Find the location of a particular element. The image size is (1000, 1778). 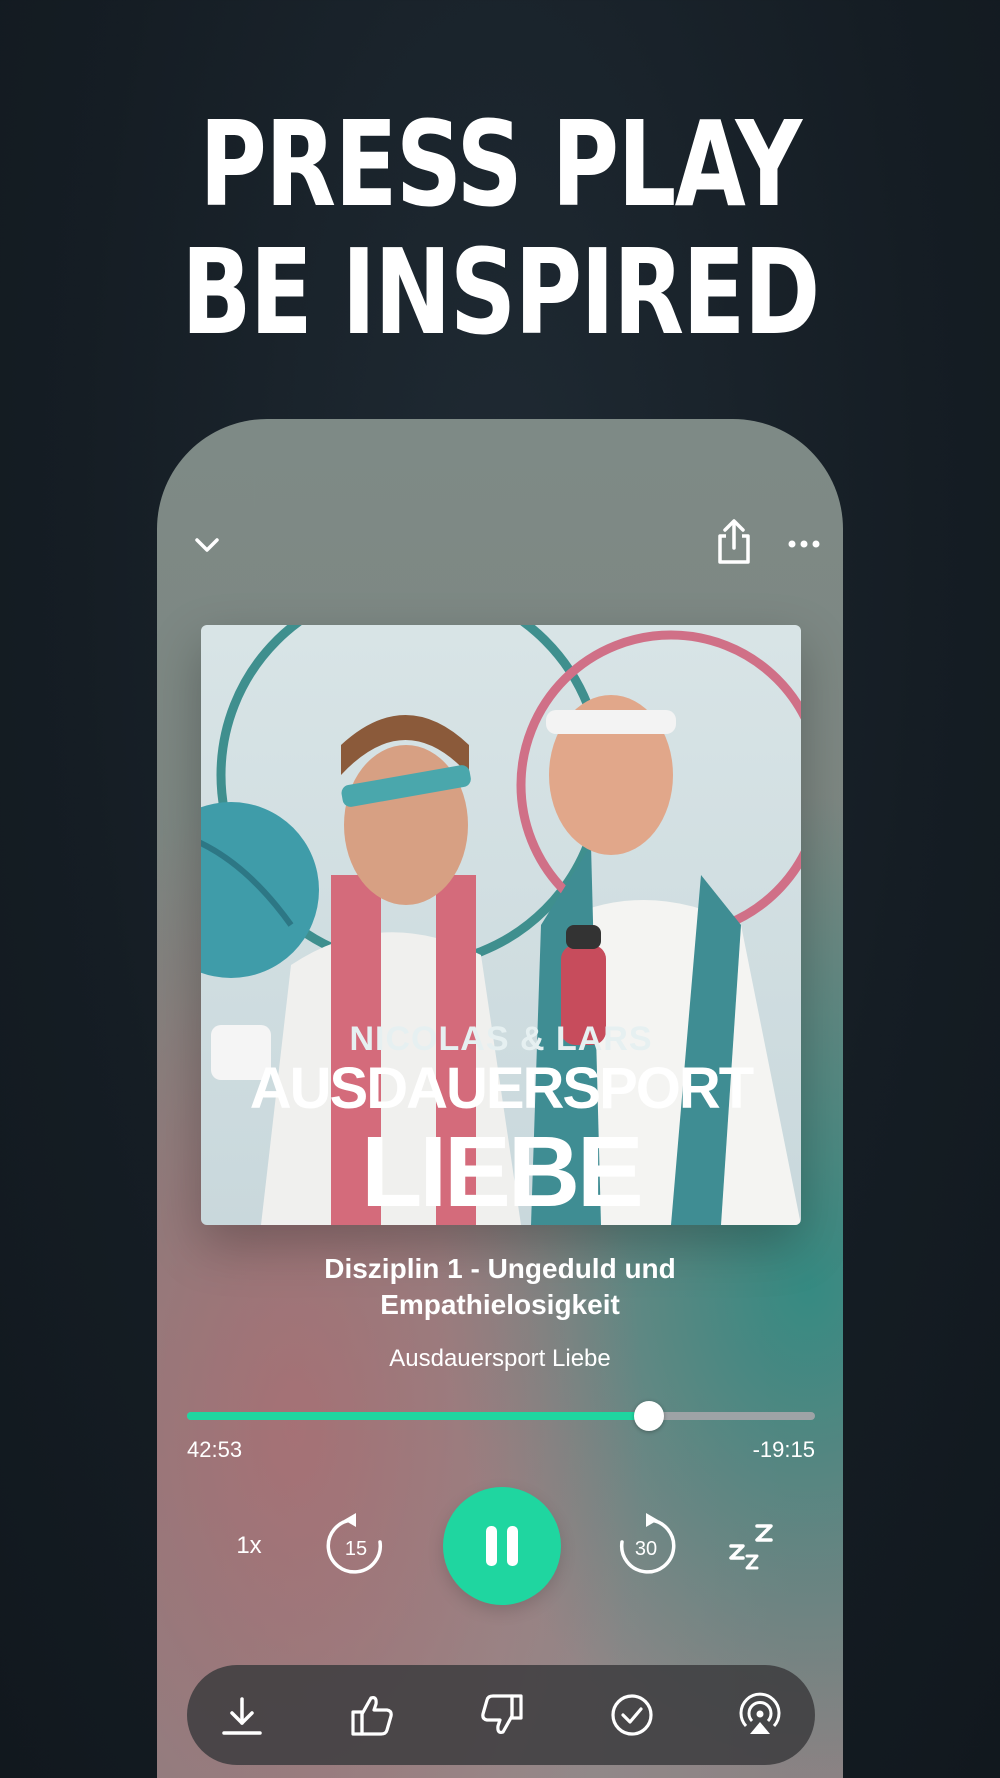

rewind-seconds: 15 is located at coordinates (356, 1548).